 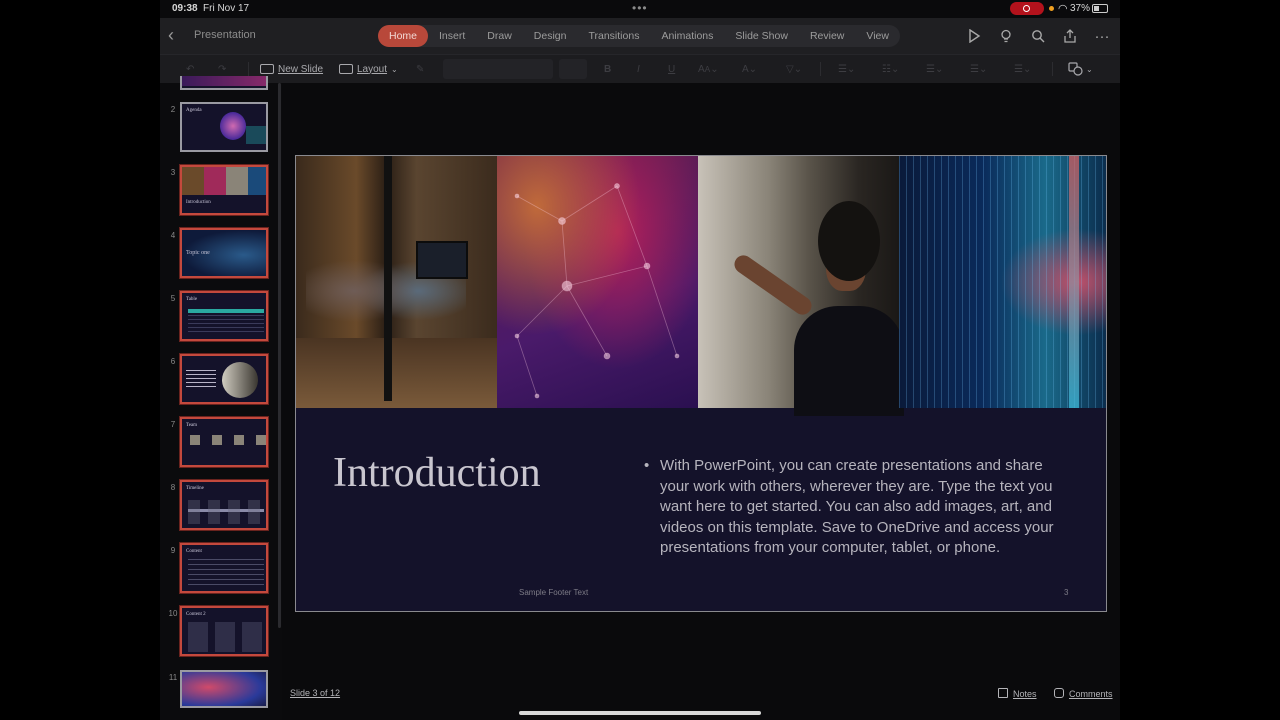 What do you see at coordinates (749, 69) in the screenshot?
I see `font-color-icon: A⌄` at bounding box center [749, 69].